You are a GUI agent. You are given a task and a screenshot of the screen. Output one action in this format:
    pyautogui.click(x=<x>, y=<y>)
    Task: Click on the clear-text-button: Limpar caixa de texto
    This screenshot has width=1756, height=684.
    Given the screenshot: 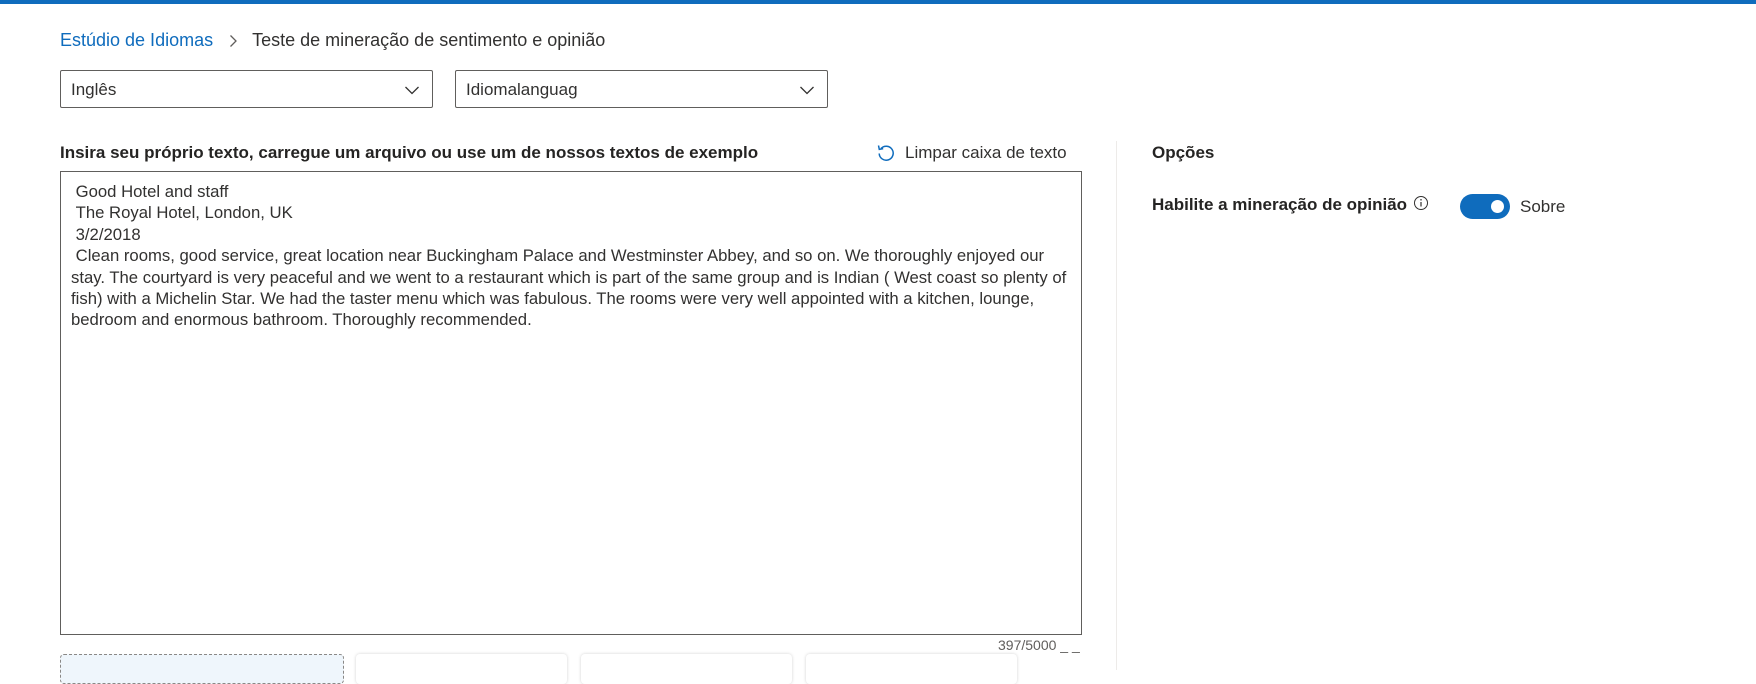 What is the action you would take?
    pyautogui.click(x=971, y=153)
    